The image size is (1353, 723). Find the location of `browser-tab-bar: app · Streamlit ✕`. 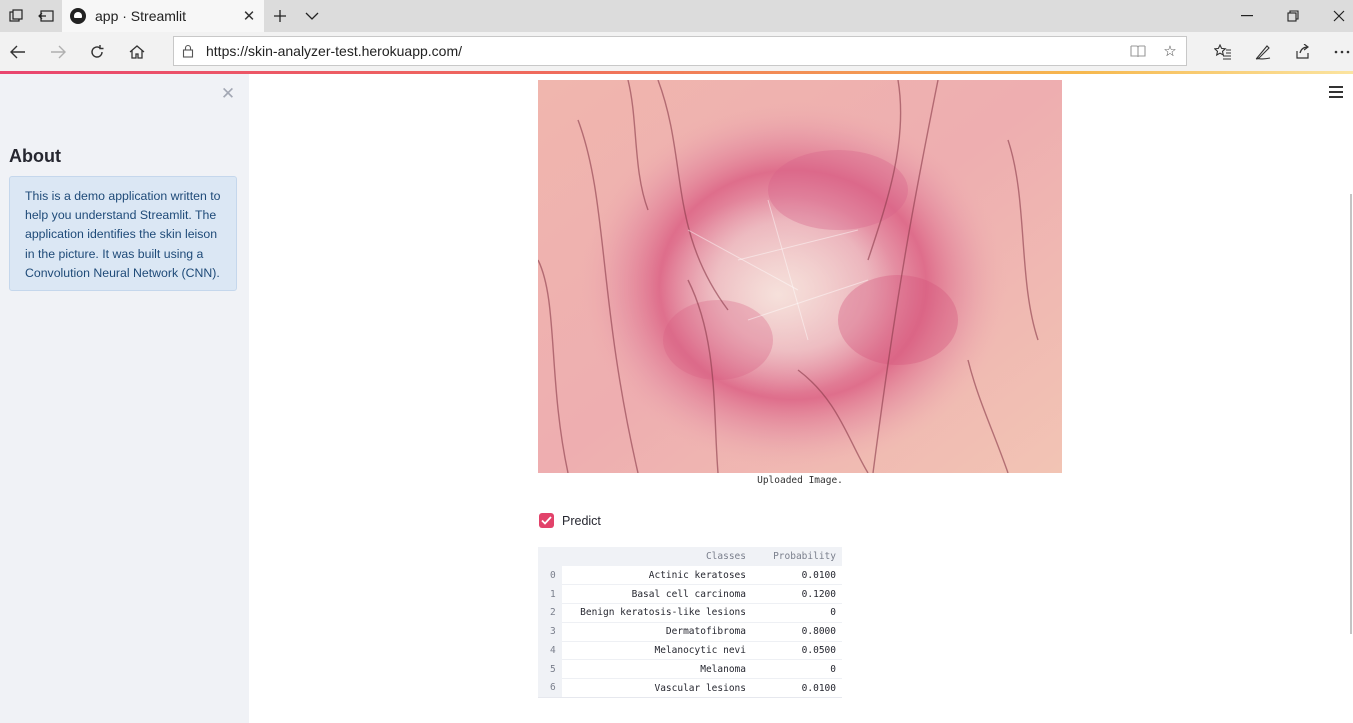

browser-tab-bar: app · Streamlit ✕ is located at coordinates (676, 16).